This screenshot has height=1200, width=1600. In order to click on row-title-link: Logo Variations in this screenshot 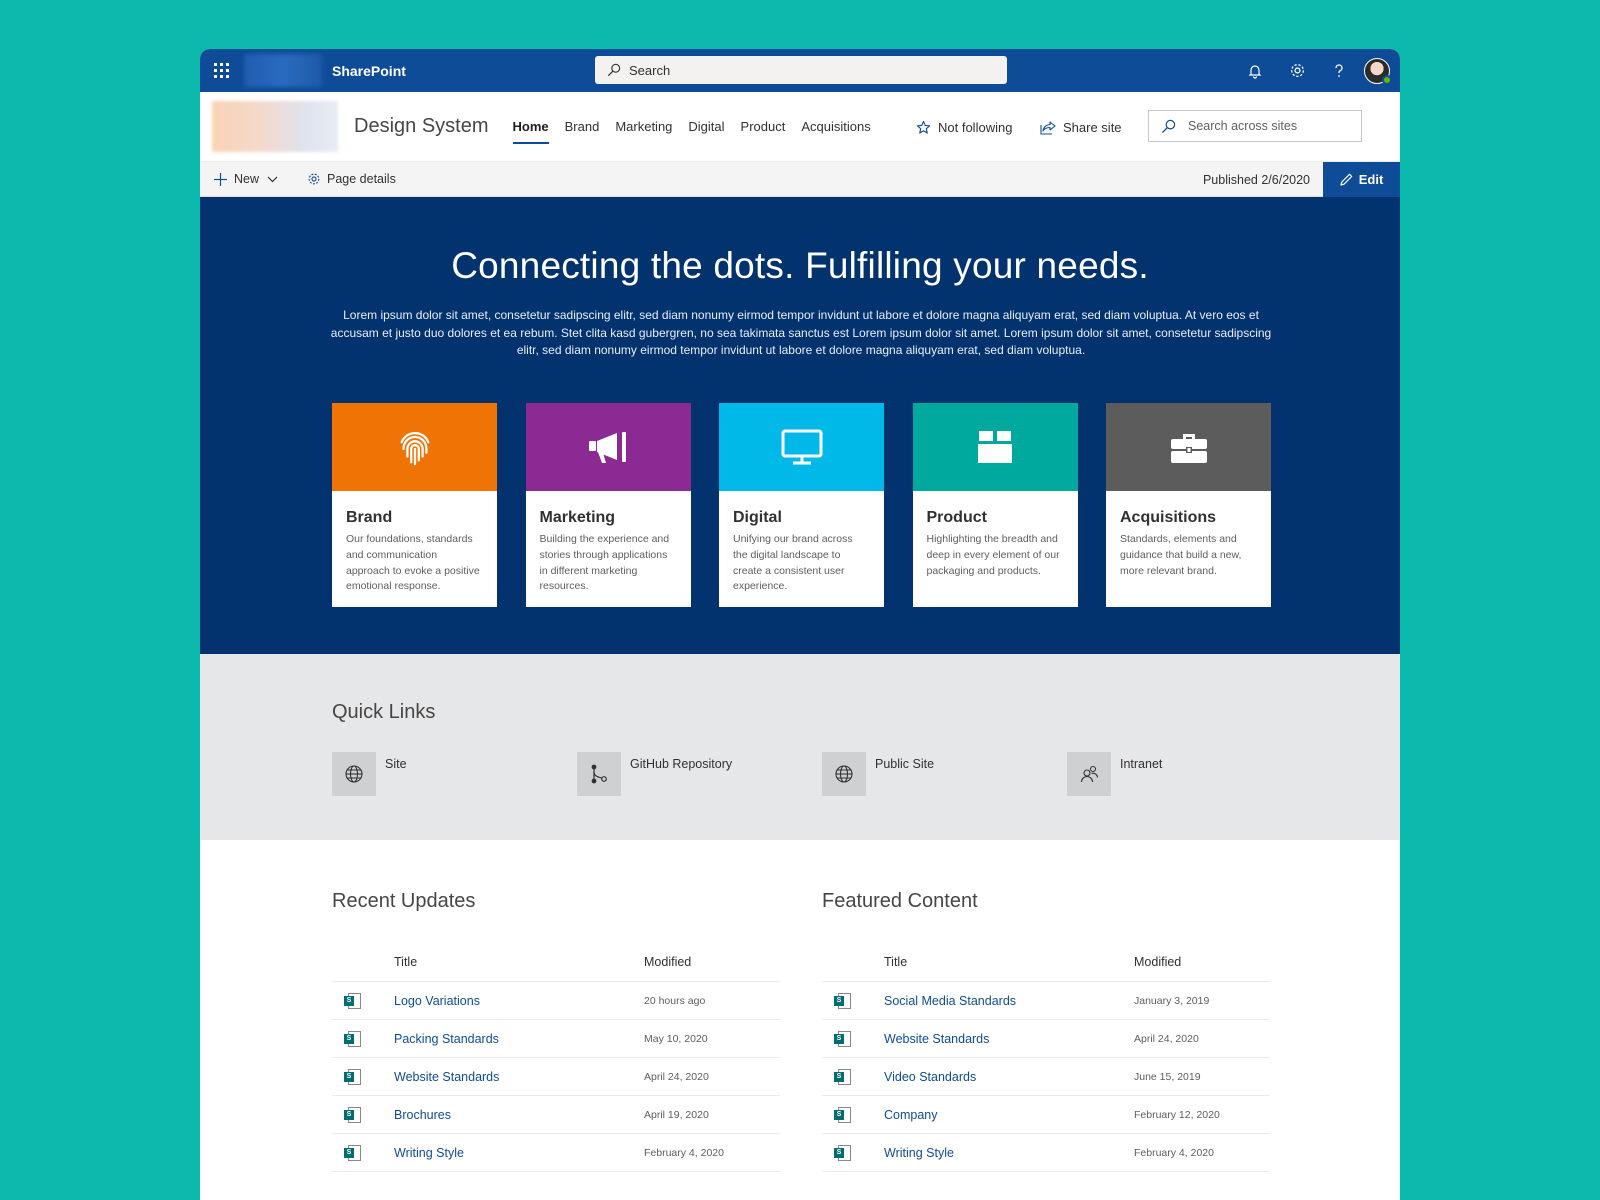, I will do `click(519, 1001)`.